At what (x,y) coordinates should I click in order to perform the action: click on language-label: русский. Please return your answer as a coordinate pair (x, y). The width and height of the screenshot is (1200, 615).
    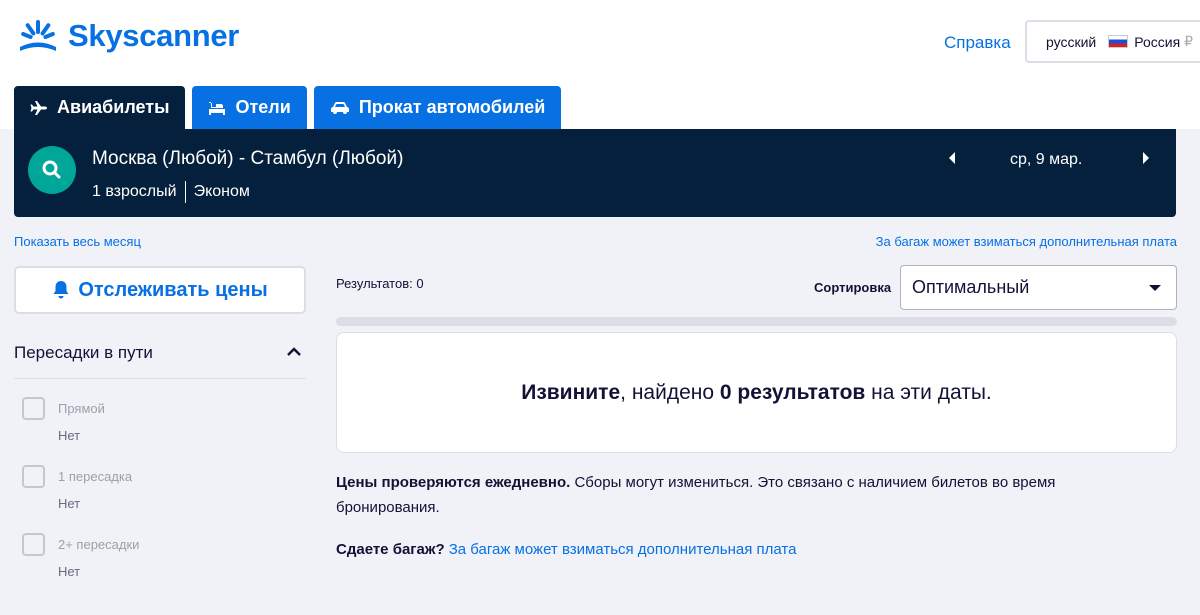
    Looking at the image, I should click on (1071, 41).